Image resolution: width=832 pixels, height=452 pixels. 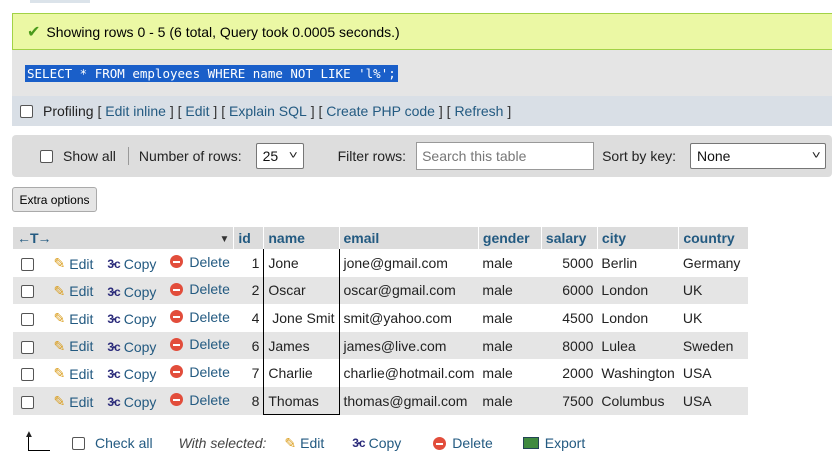 What do you see at coordinates (380, 111) in the screenshot?
I see `create-php-code-link: Create PHP code` at bounding box center [380, 111].